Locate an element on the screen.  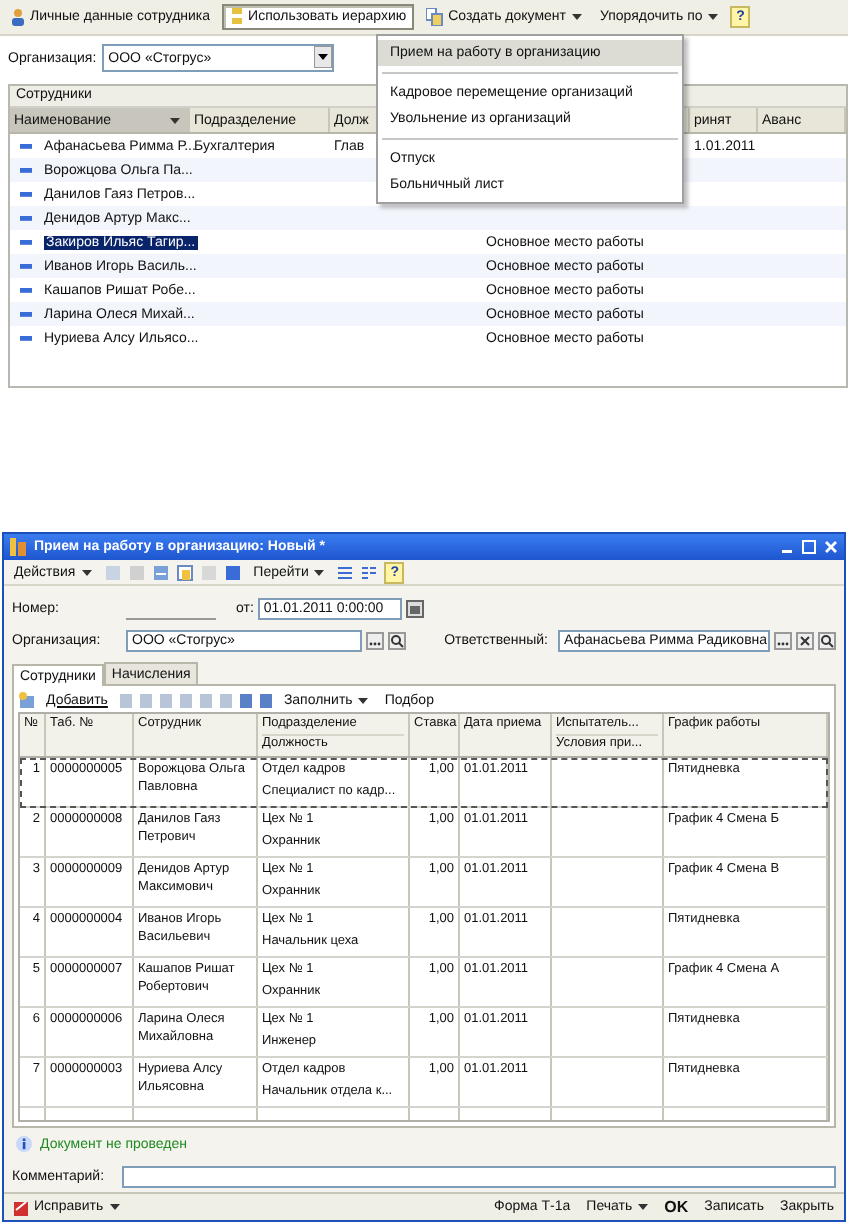
maximize-icon is located at coordinates (809, 546).